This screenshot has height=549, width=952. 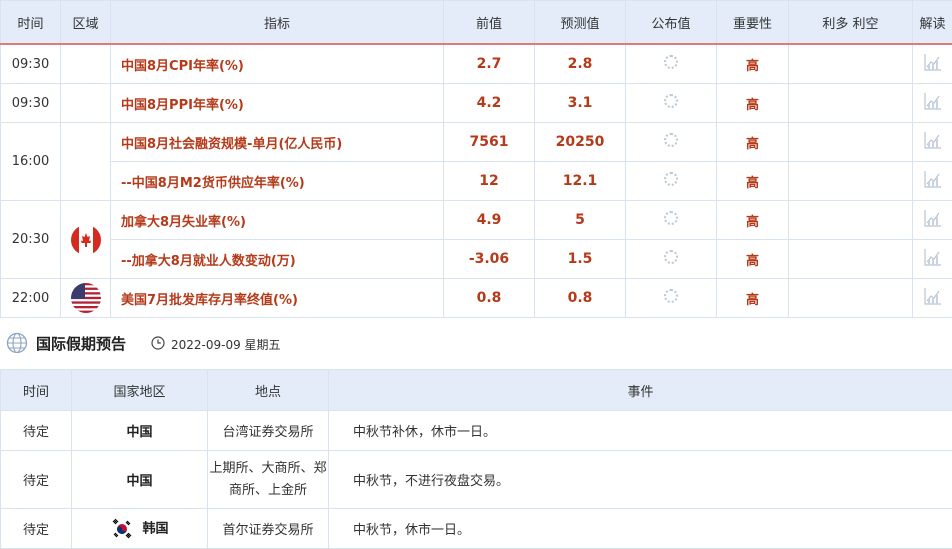 I want to click on table-row: 待定 韩国 首尔证券交易所 中秋节，休市一日。, so click(x=476, y=529).